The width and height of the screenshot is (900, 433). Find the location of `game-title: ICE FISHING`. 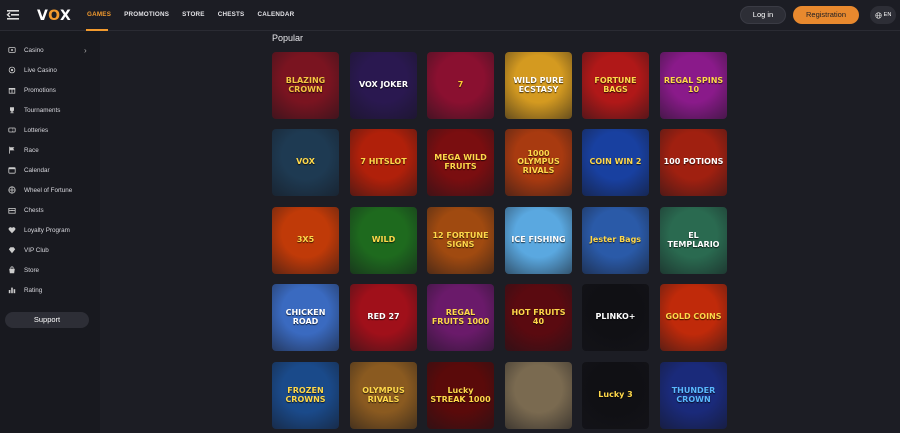

game-title: ICE FISHING is located at coordinates (538, 240).